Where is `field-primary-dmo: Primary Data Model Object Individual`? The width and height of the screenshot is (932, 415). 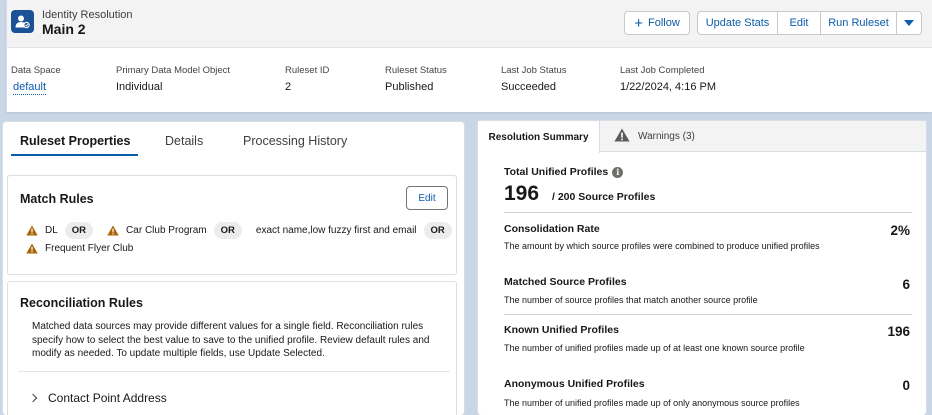 field-primary-dmo: Primary Data Model Object Individual is located at coordinates (173, 79).